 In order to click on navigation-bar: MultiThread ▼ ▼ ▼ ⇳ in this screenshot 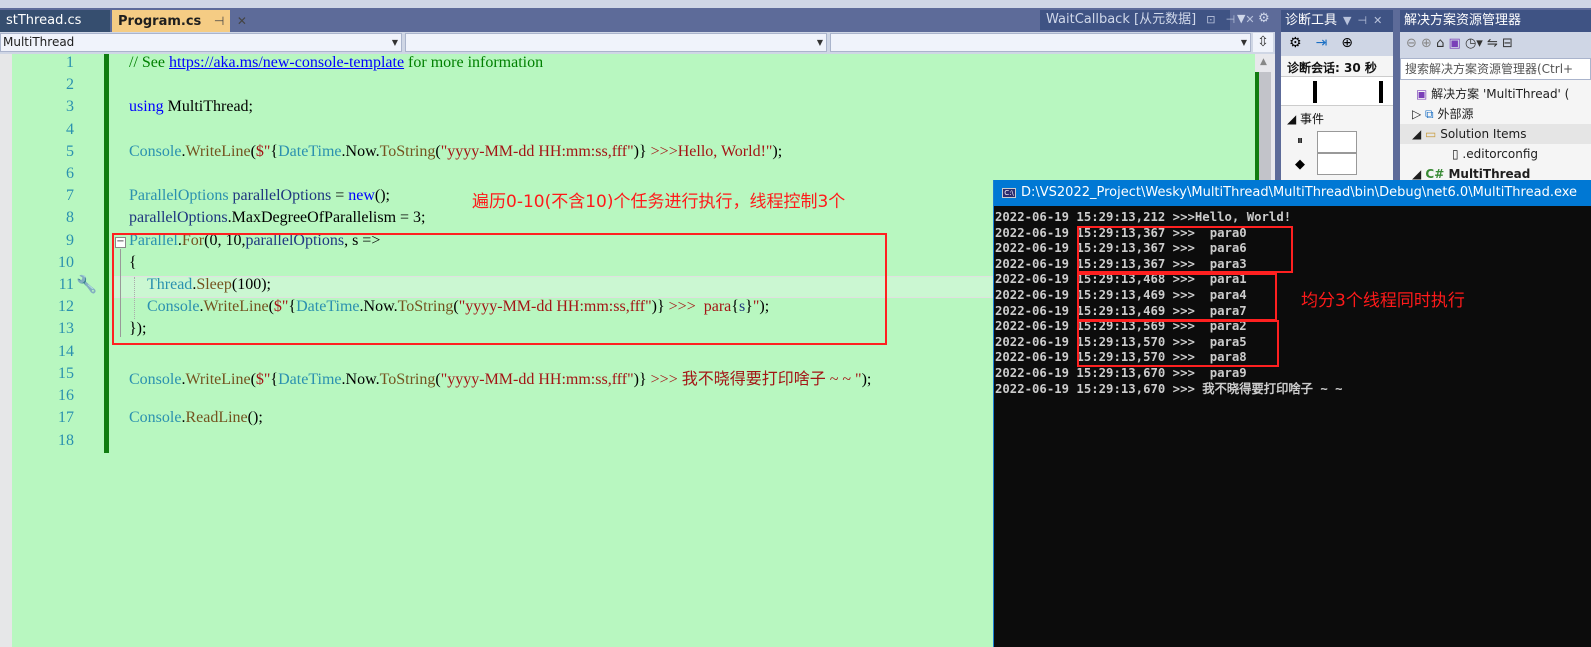, I will do `click(637, 43)`.